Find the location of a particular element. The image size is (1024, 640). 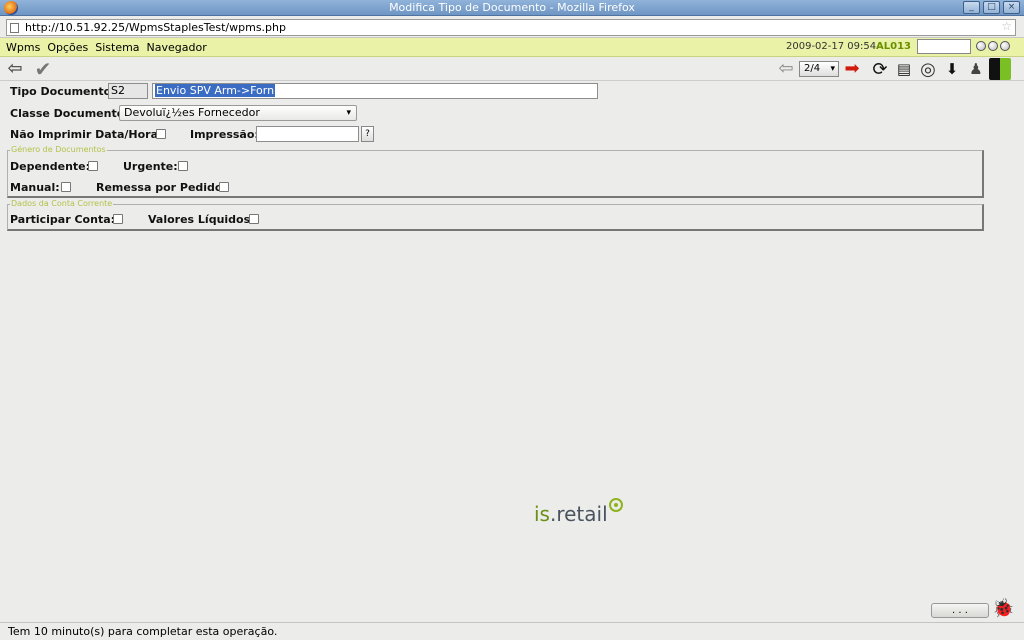

session-datetime: 2009-02-17 09:54 is located at coordinates (831, 46).